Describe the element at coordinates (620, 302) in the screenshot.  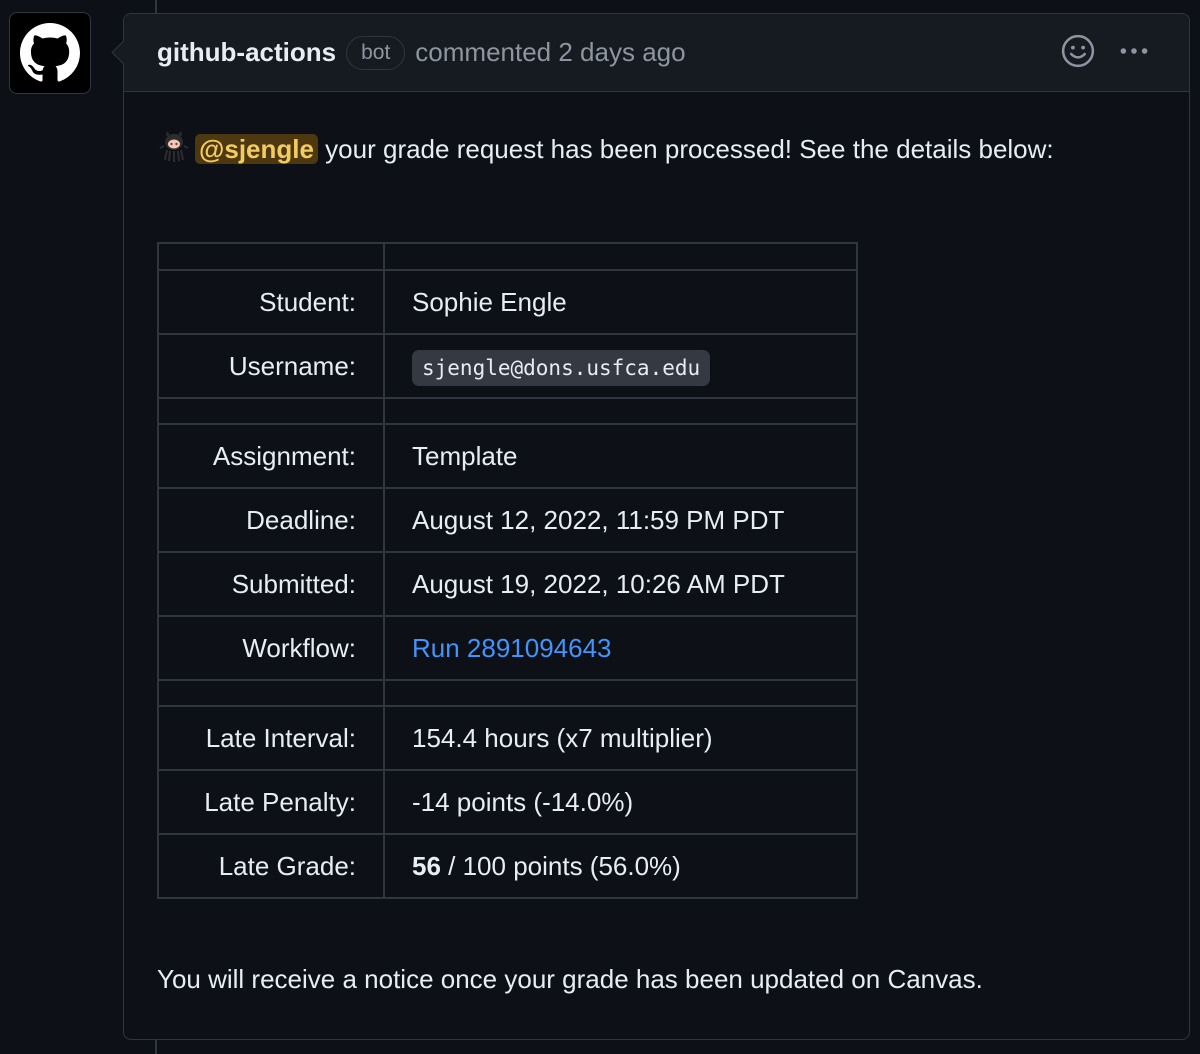
I see `row-value-student: Sophie Engle` at that location.